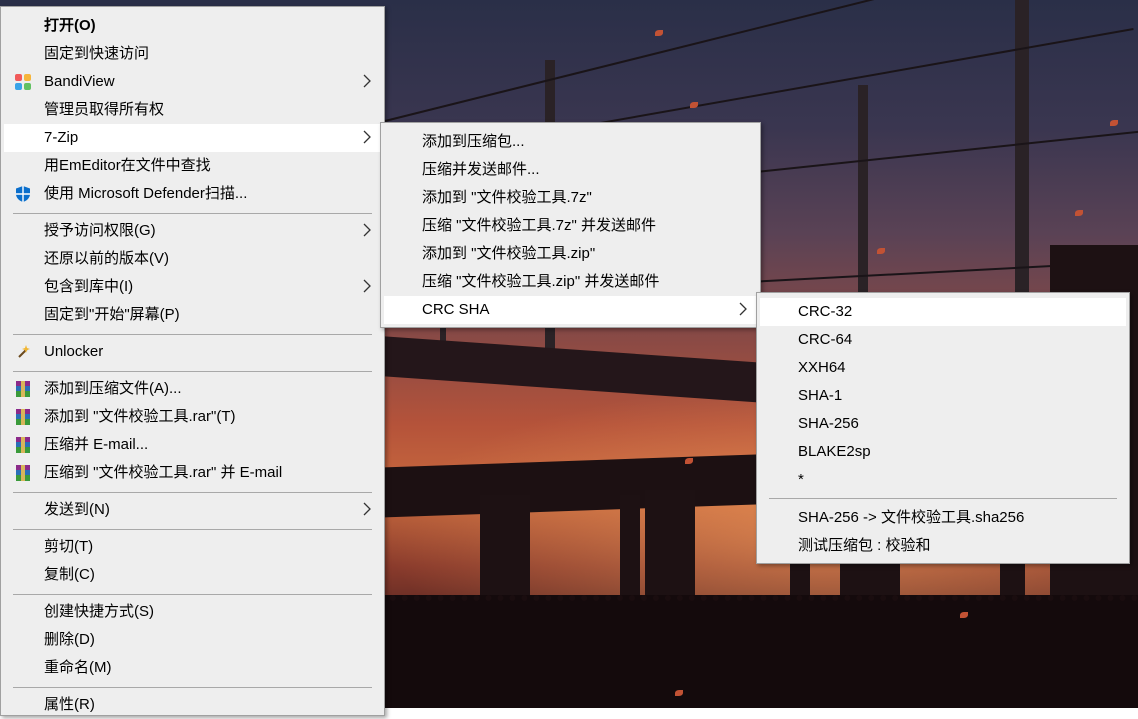 The image size is (1138, 719). What do you see at coordinates (106, 258) in the screenshot?
I see `menu-item-label: 还原以前的版本(V)` at bounding box center [106, 258].